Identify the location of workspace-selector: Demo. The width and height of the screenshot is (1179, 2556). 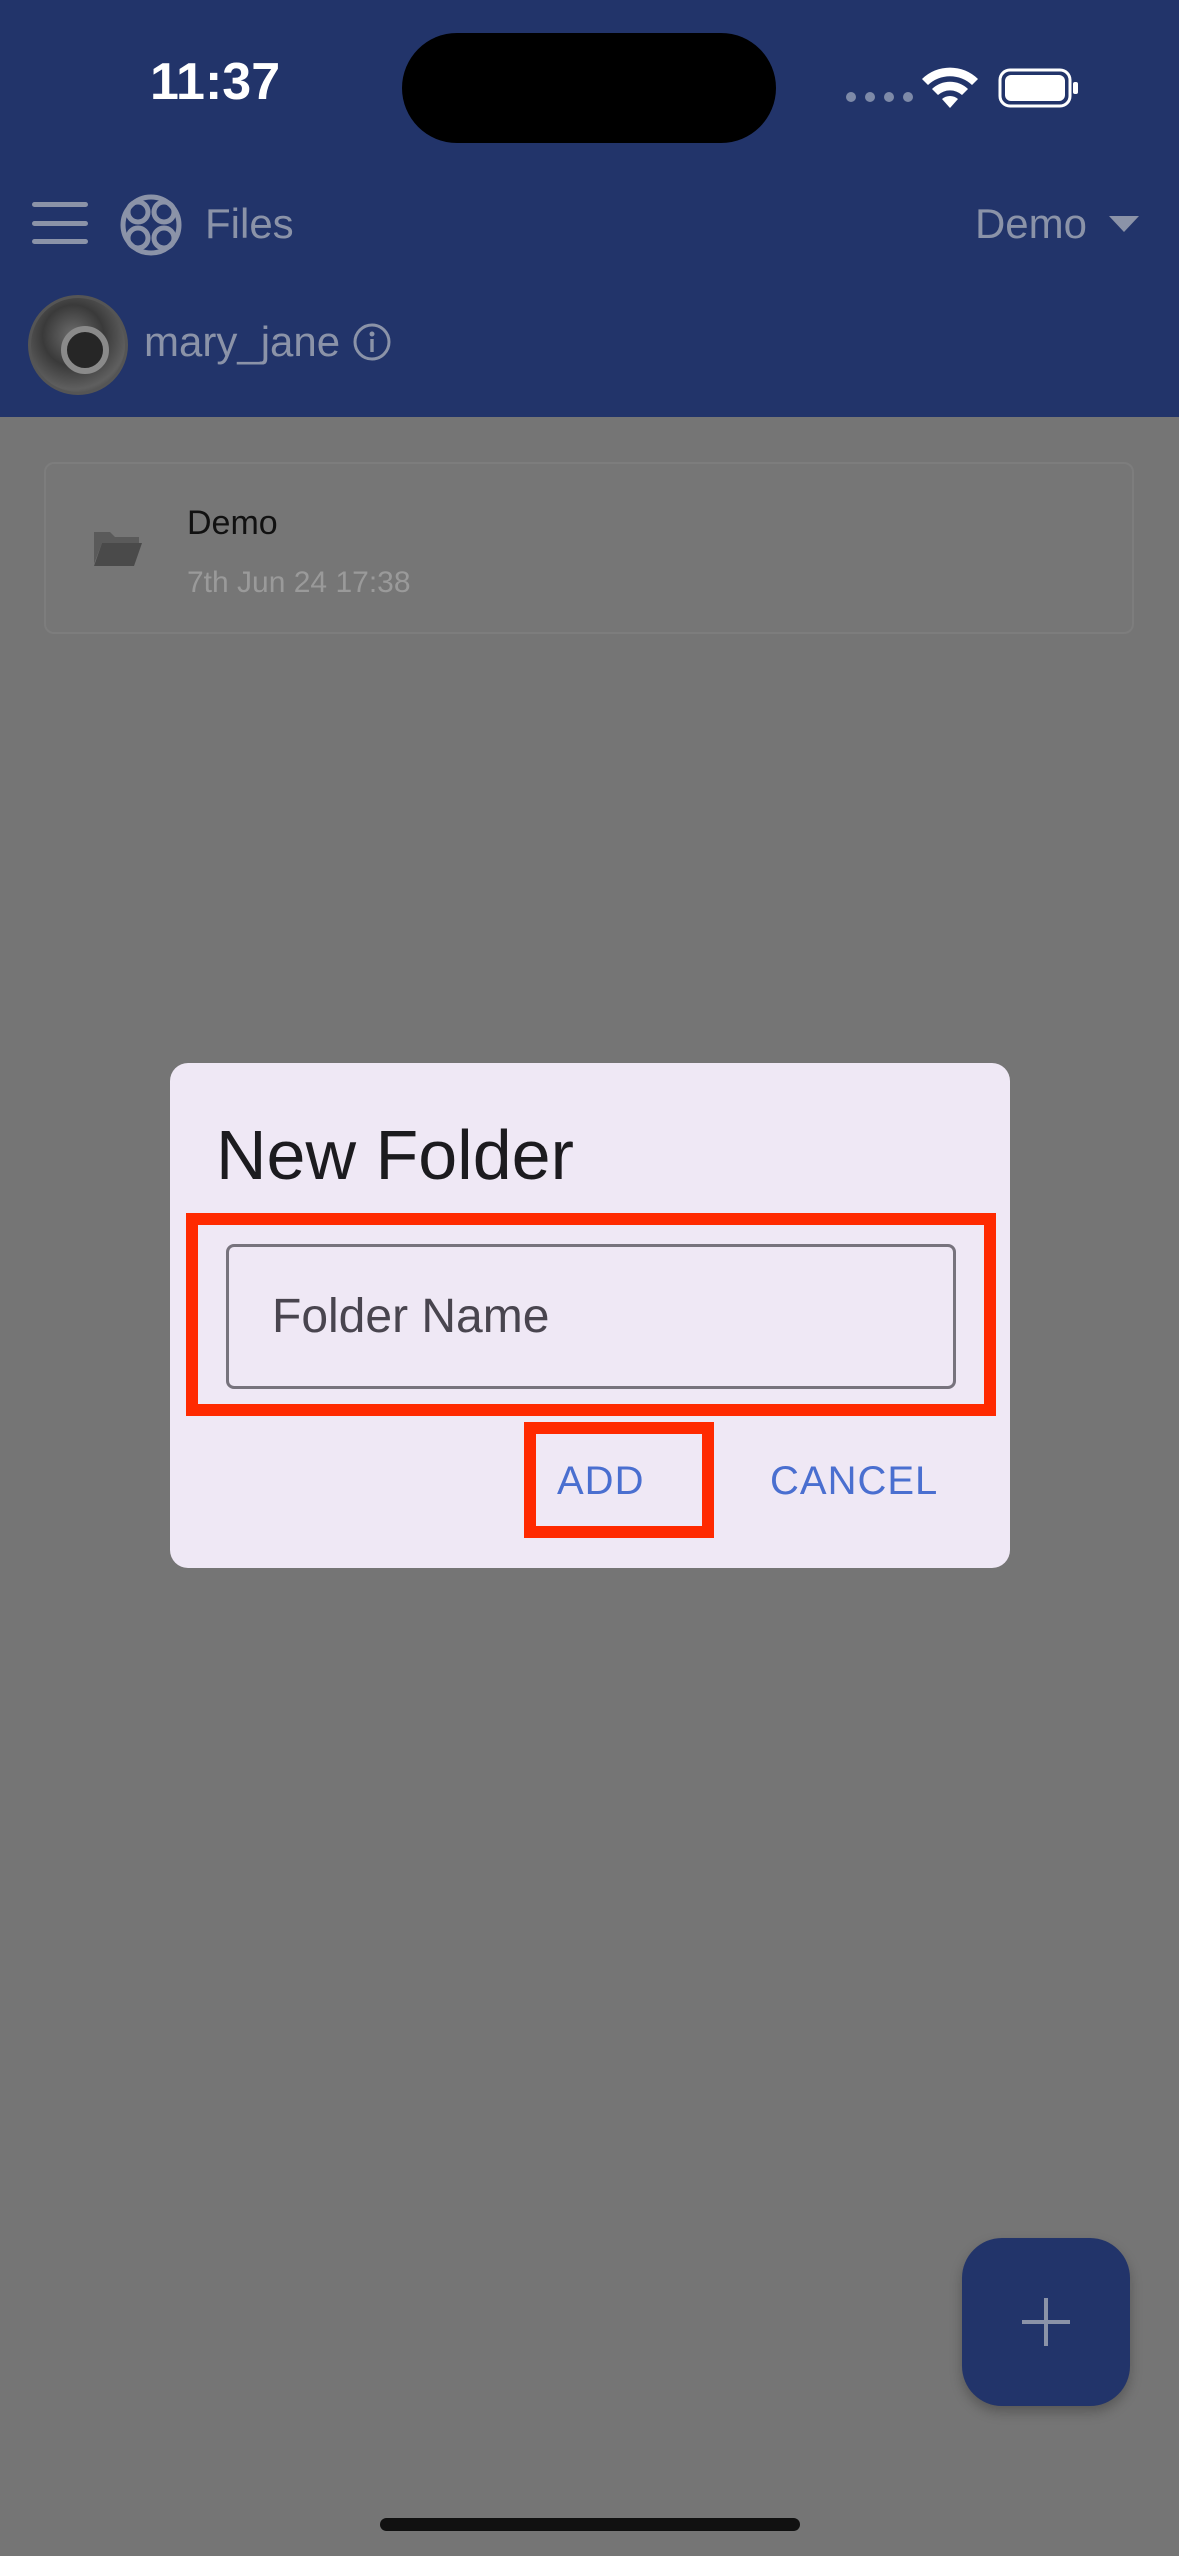
(1057, 224).